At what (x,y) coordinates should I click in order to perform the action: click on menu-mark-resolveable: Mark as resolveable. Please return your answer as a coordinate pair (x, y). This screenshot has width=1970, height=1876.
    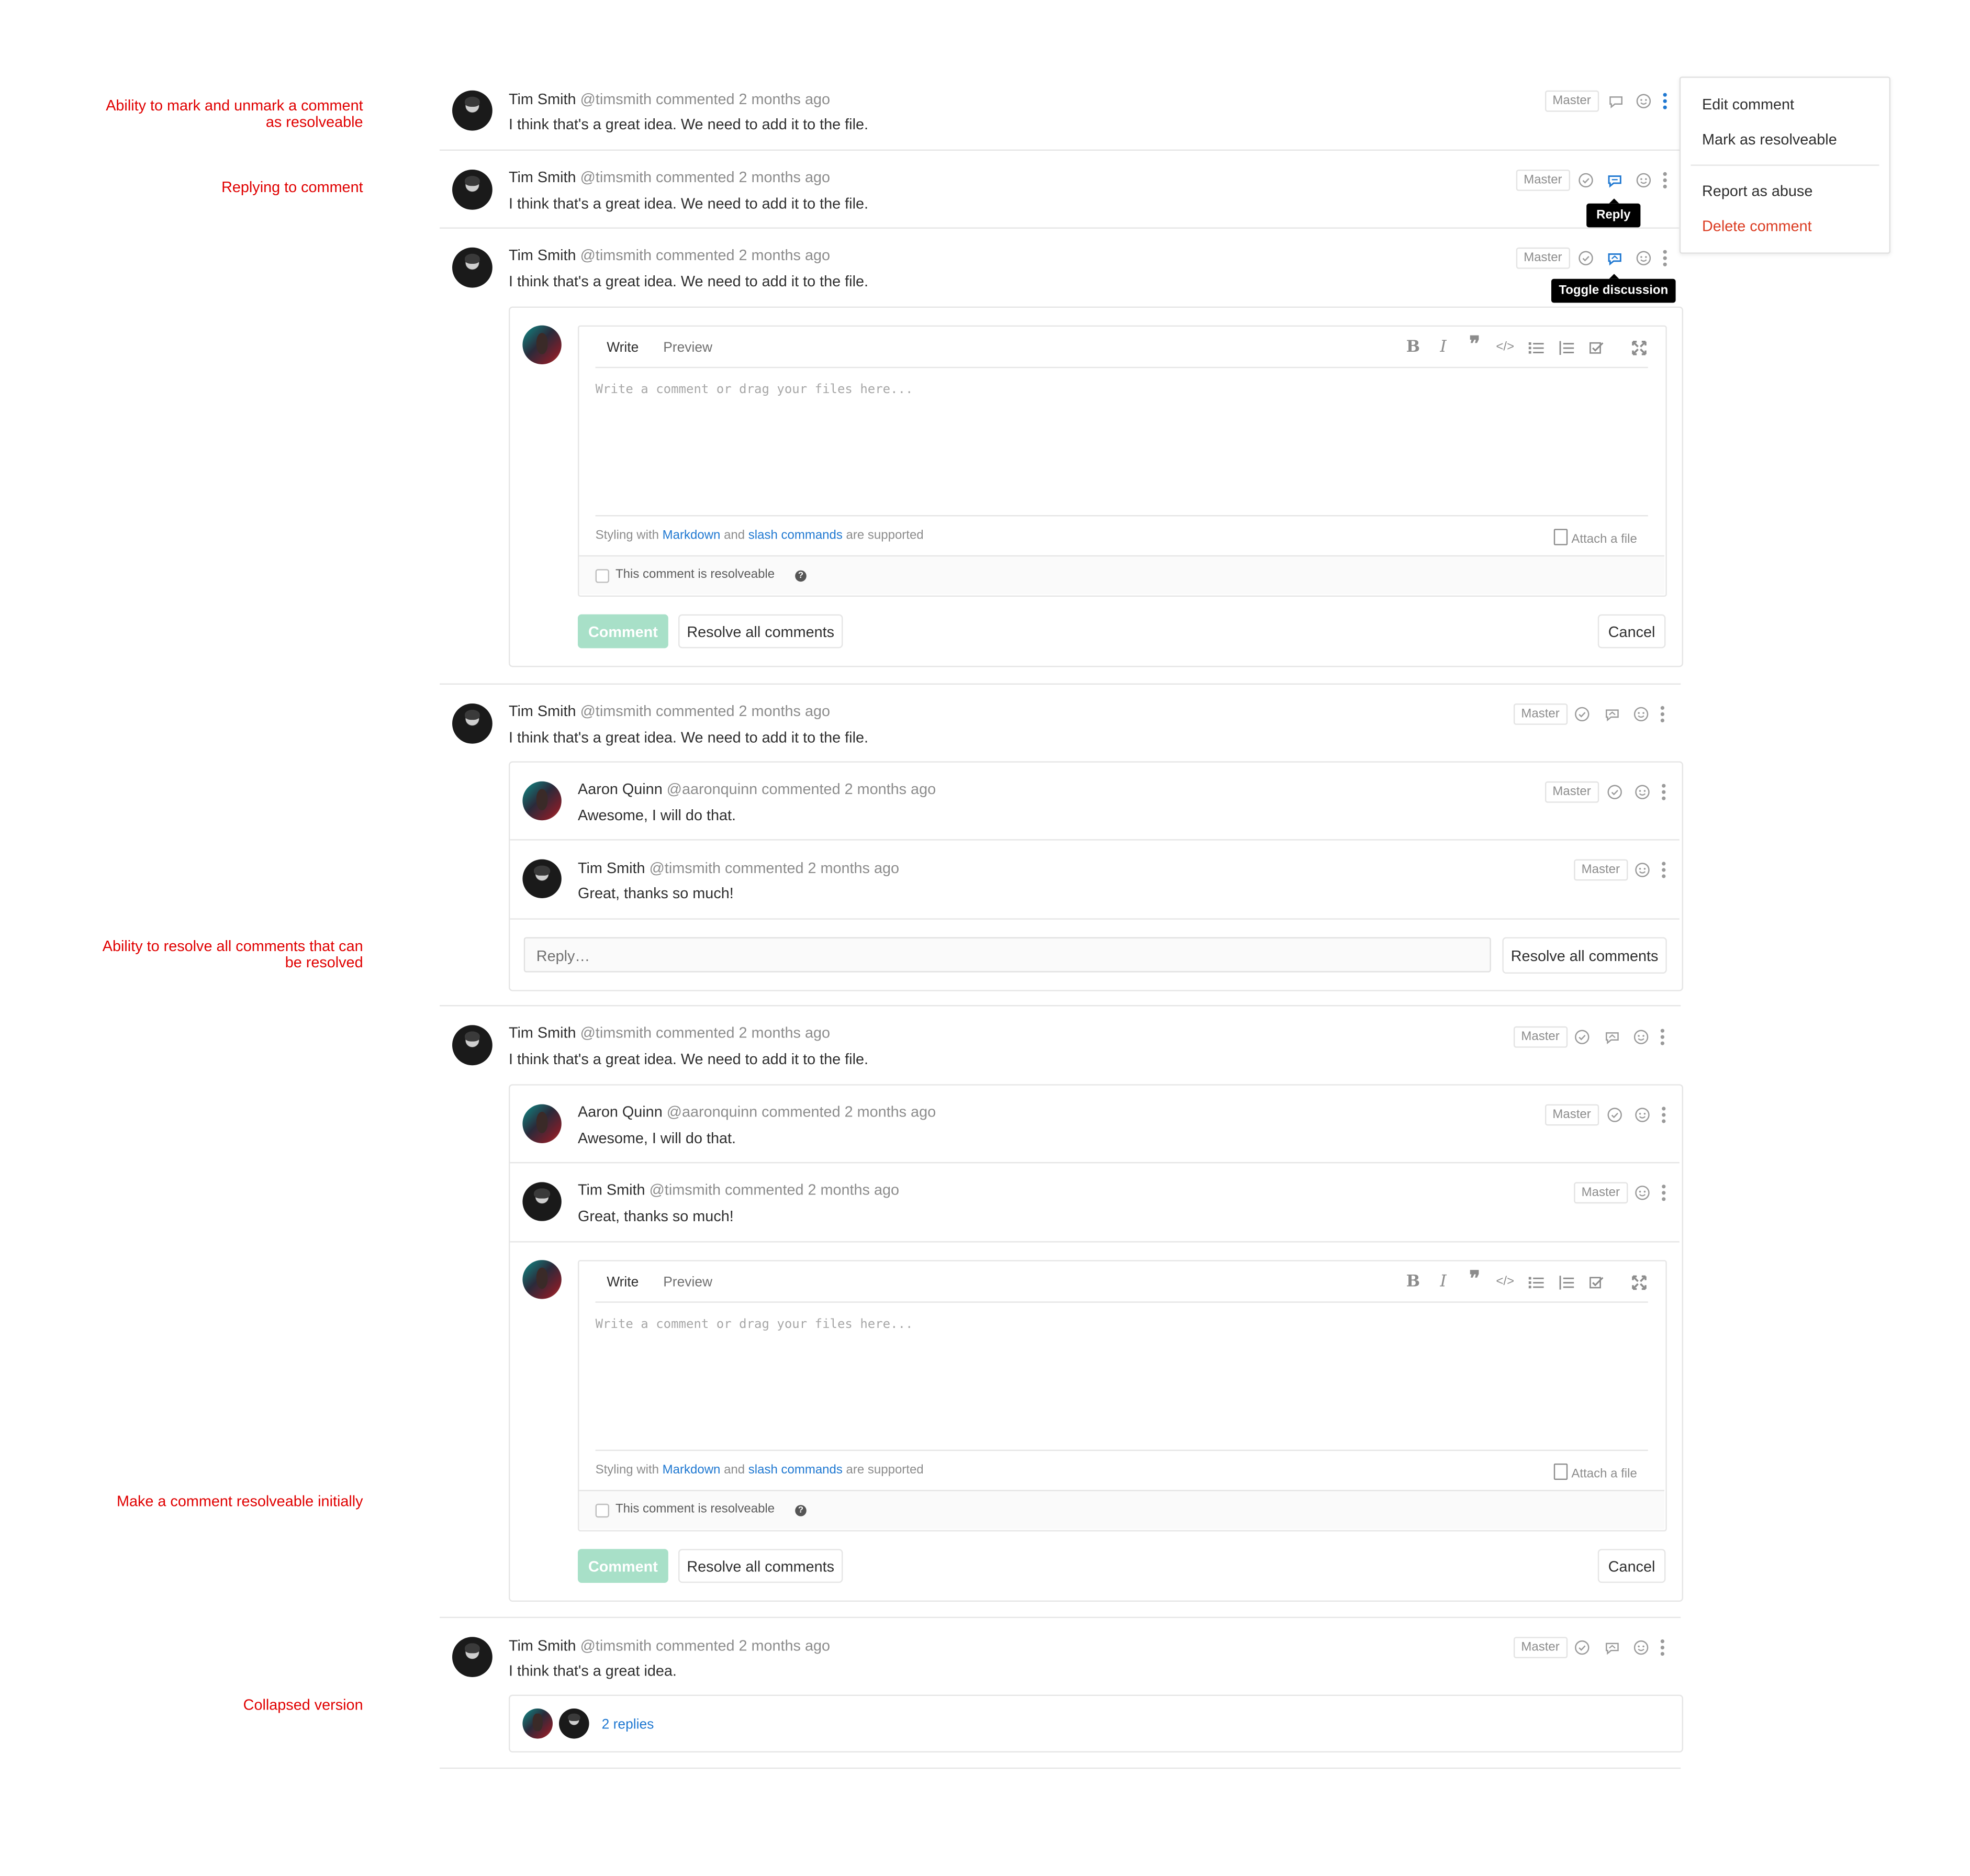
    Looking at the image, I should click on (1770, 140).